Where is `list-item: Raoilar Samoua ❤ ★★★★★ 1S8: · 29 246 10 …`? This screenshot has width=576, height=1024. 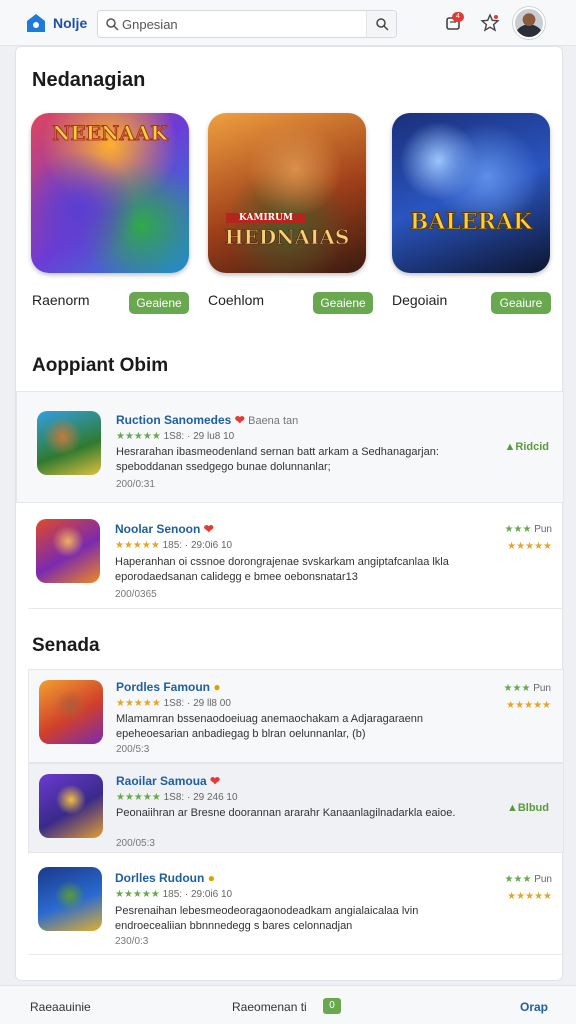 list-item: Raoilar Samoua ❤ ★★★★★ 1S8: · 29 246 10 … is located at coordinates (296, 808).